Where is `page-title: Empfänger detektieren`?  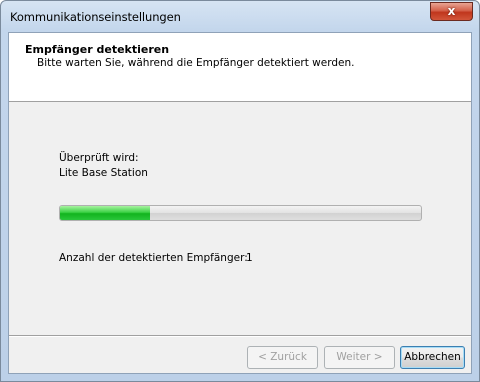 page-title: Empfänger detektieren is located at coordinates (97, 49).